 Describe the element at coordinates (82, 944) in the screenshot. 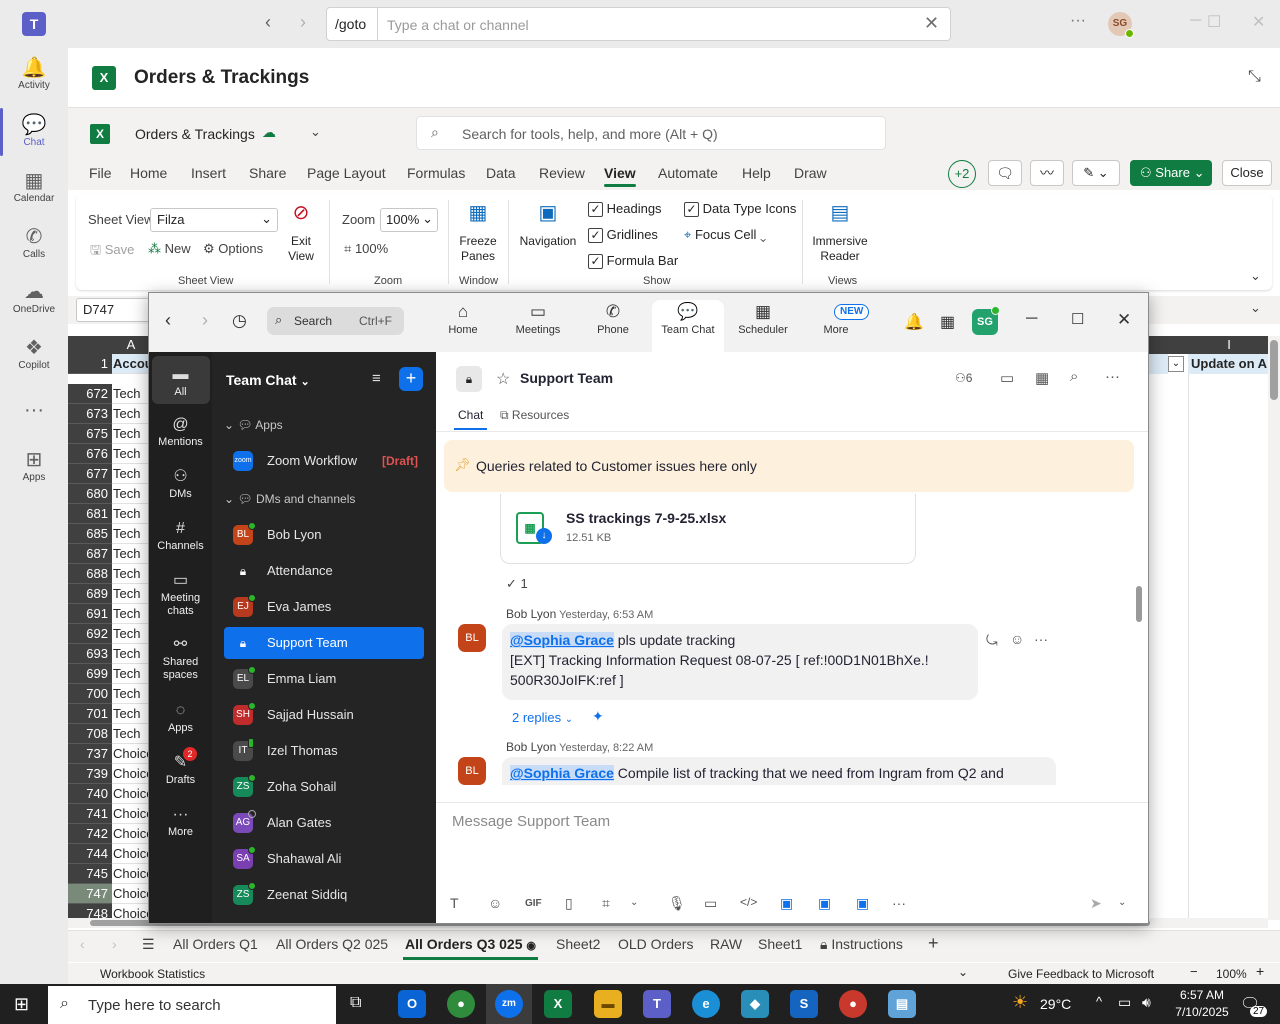

I see `sheet-nav-prev-icon: ‹` at that location.